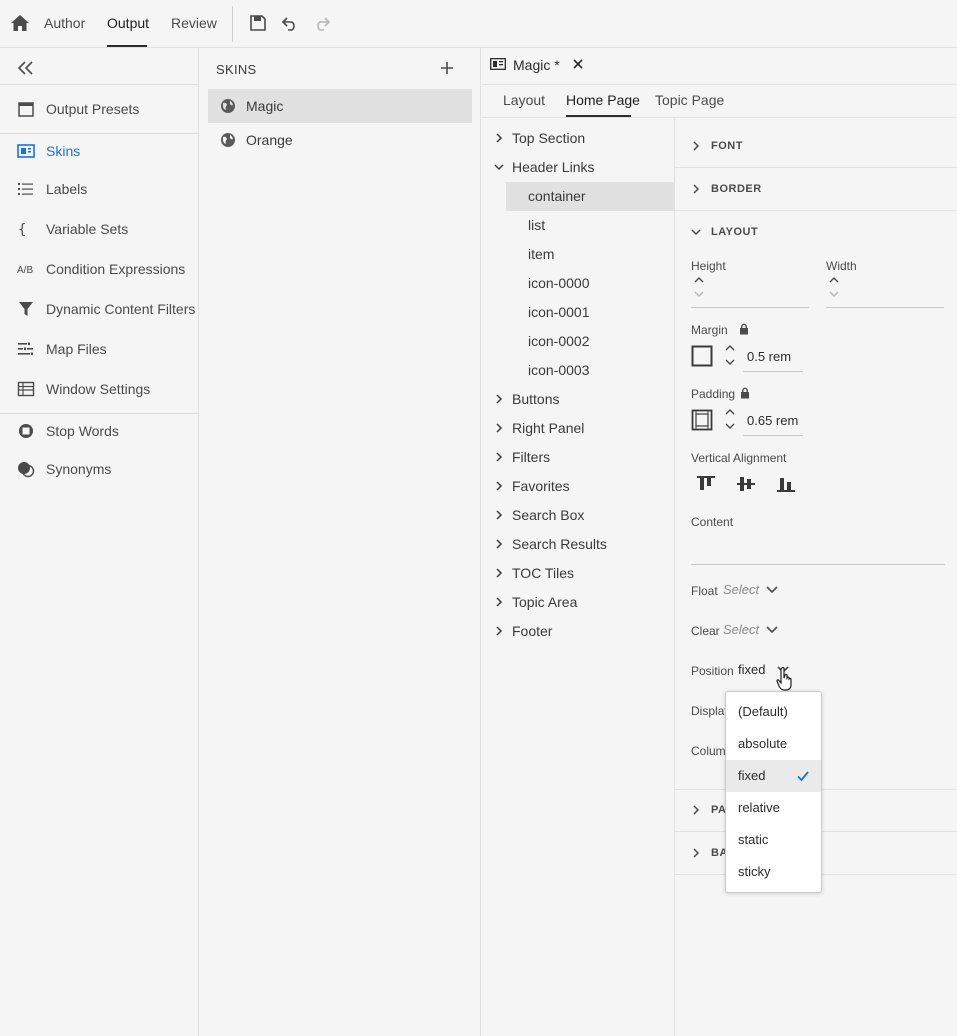  What do you see at coordinates (578, 515) in the screenshot?
I see `tree-node-search-box: Search Box` at bounding box center [578, 515].